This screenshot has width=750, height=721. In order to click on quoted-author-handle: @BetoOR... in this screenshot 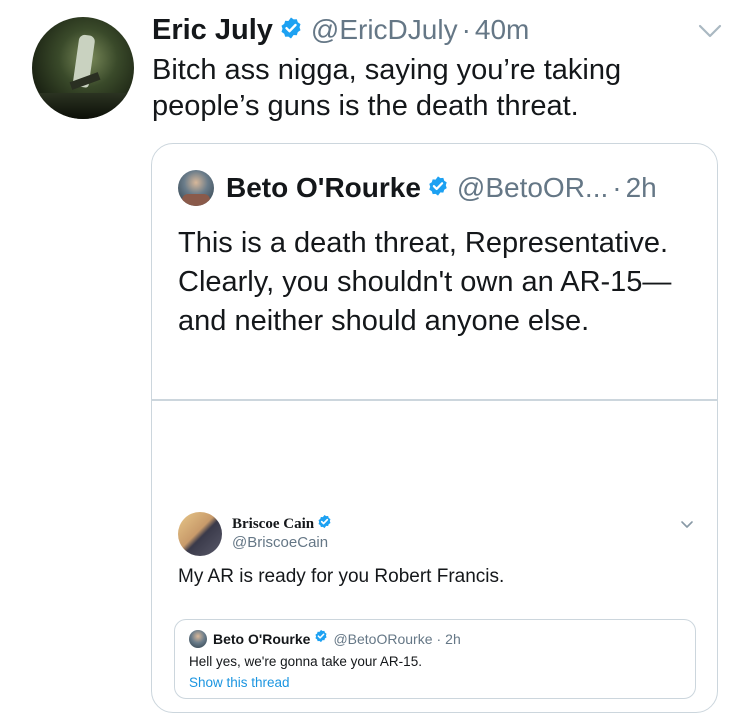, I will do `click(532, 187)`.